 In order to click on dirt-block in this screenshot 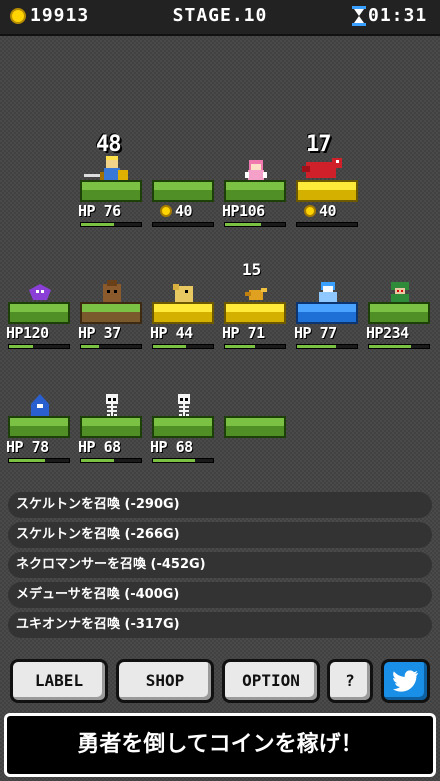, I will do `click(111, 313)`.